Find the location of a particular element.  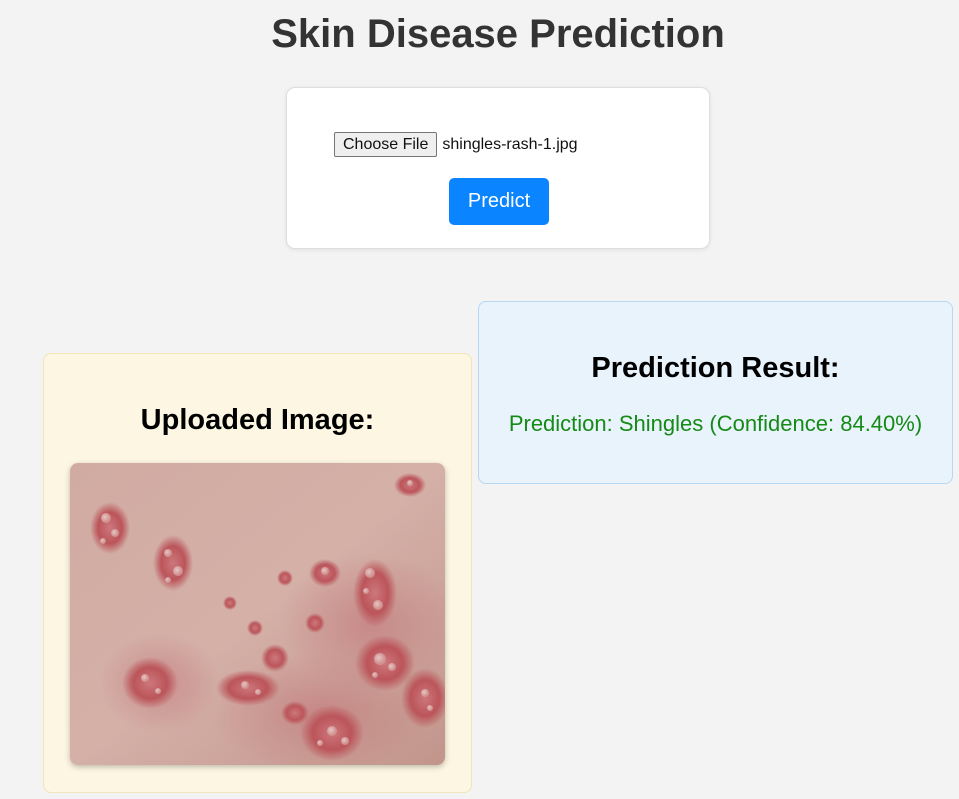

predict-button: Predict is located at coordinates (499, 201).